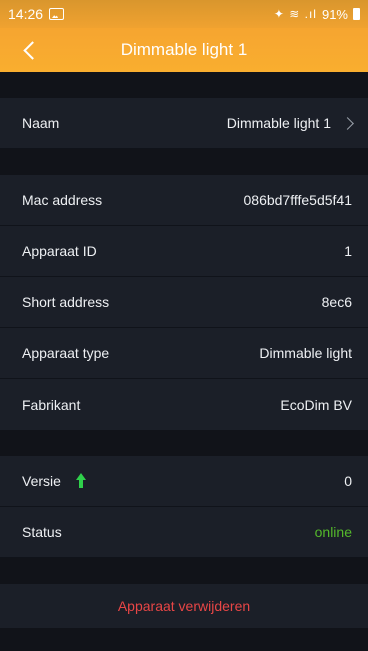 The width and height of the screenshot is (368, 651). What do you see at coordinates (41, 481) in the screenshot?
I see `version-label: Versie` at bounding box center [41, 481].